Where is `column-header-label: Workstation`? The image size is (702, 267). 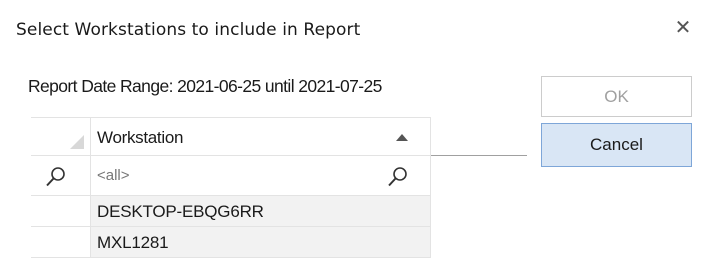 column-header-label: Workstation is located at coordinates (140, 137).